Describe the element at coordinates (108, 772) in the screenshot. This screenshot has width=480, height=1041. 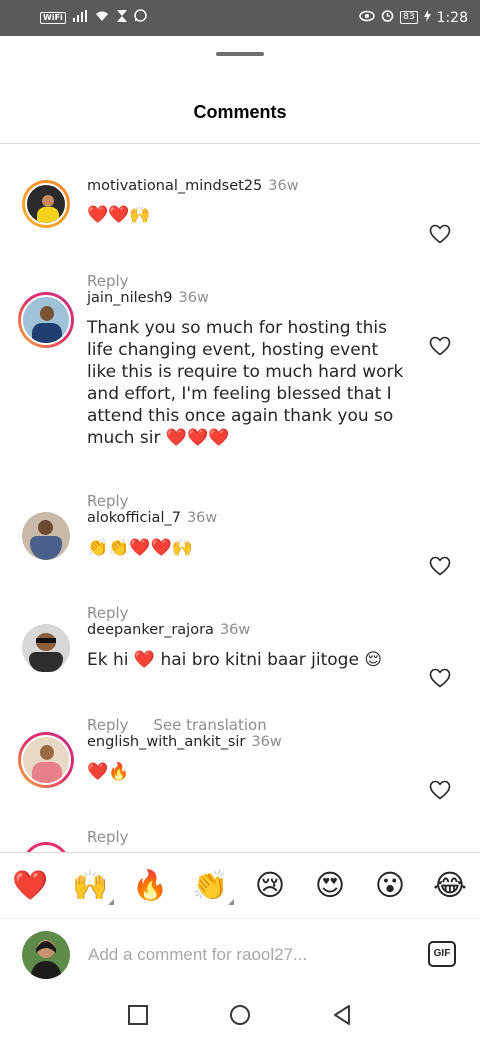
I see `comment-text: ❤️🔥` at that location.